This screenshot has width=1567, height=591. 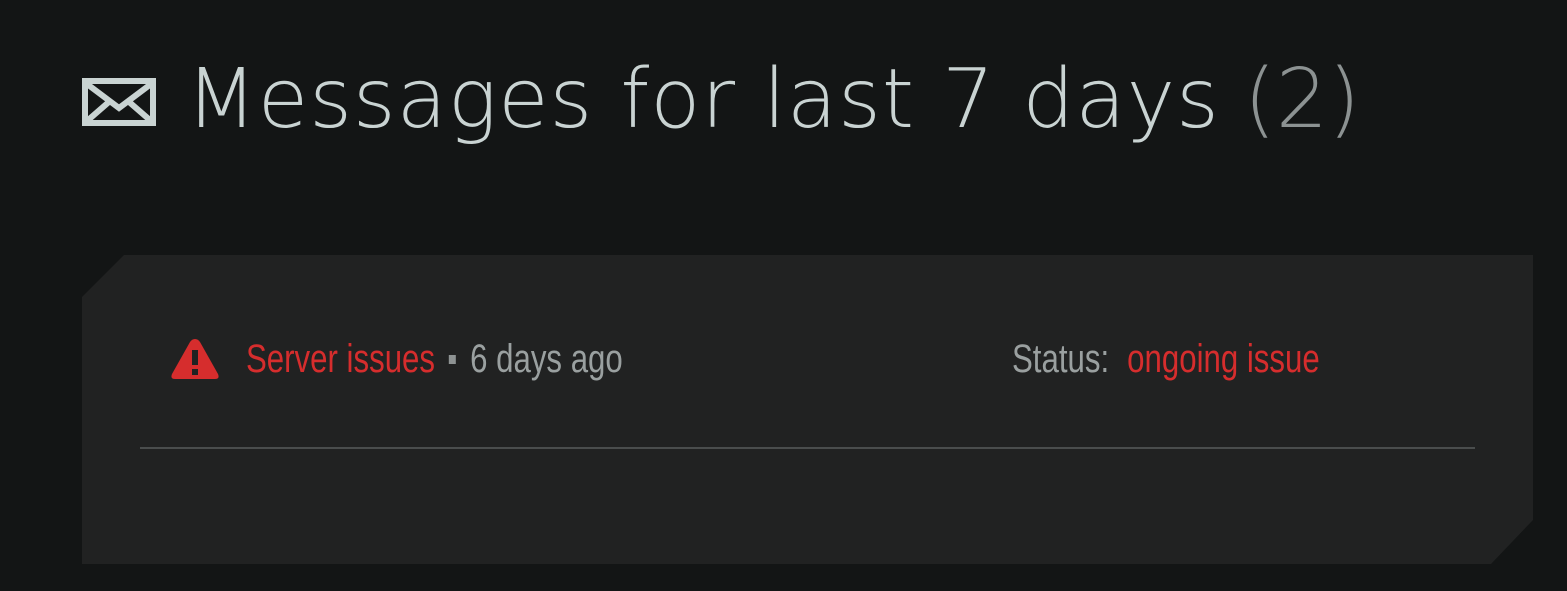 I want to click on envelope-icon, so click(x=119, y=102).